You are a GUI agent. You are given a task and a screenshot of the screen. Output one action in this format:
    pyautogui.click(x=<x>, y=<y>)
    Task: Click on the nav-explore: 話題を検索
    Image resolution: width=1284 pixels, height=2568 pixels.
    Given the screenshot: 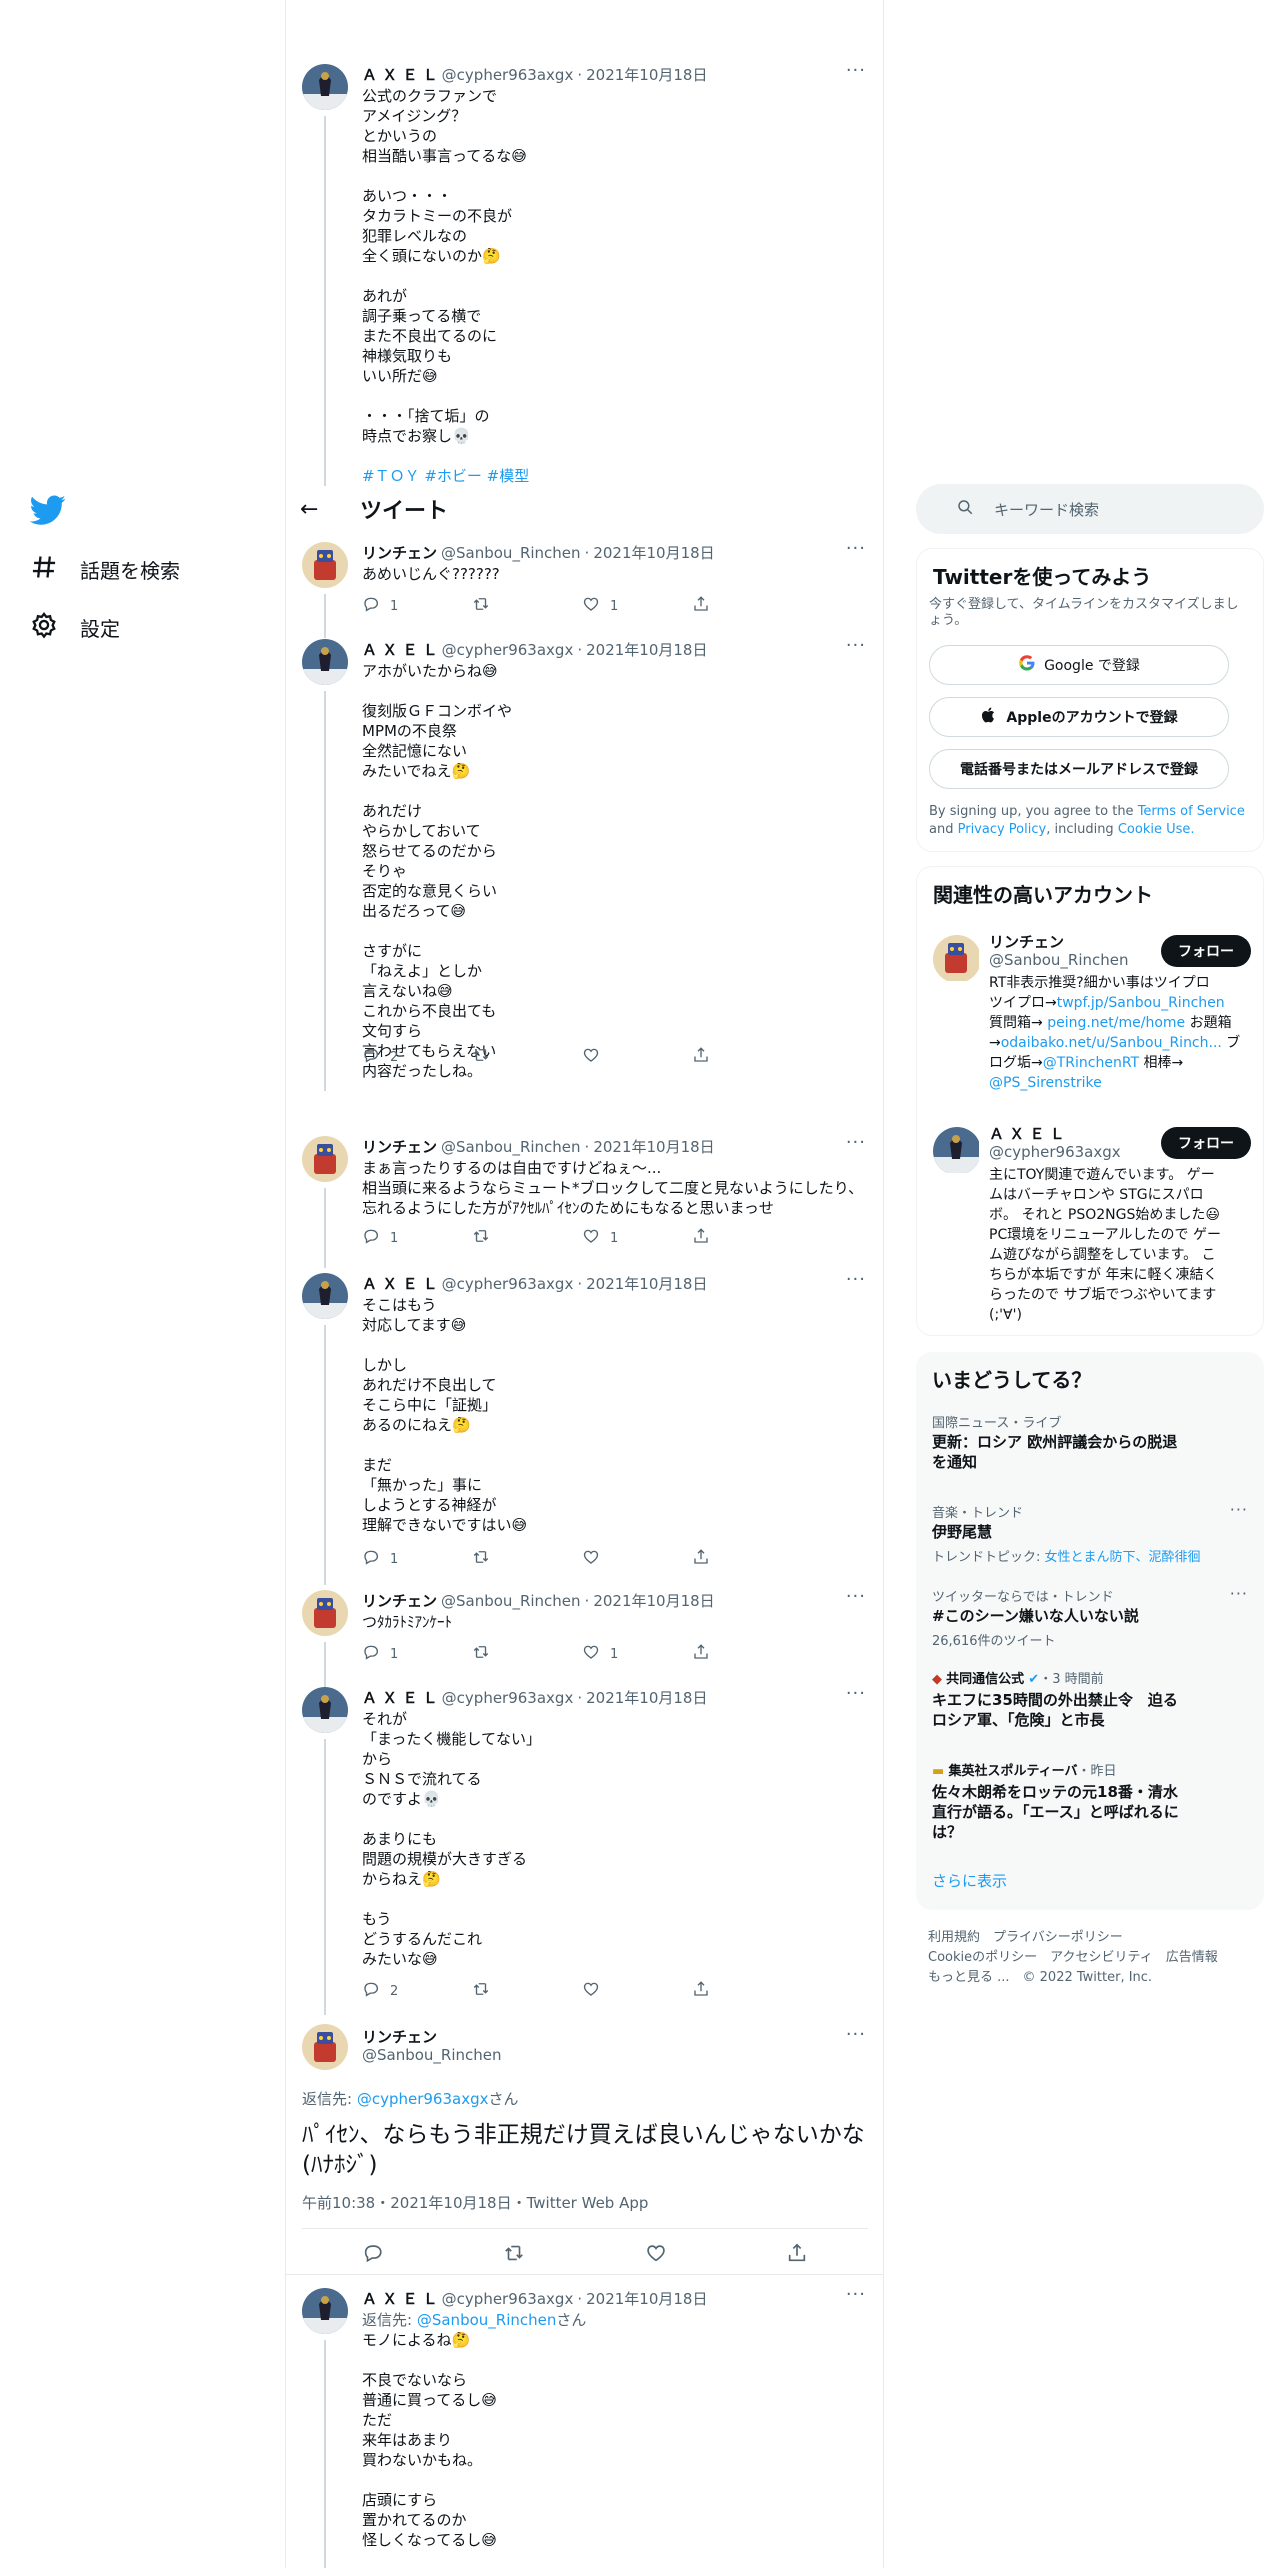 What is the action you would take?
    pyautogui.click(x=105, y=569)
    